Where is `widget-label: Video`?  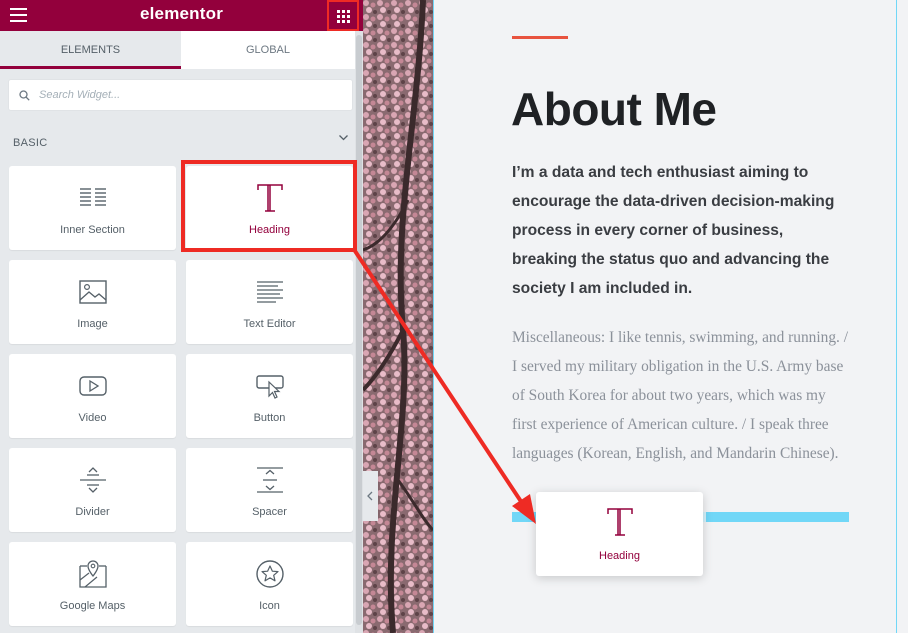 widget-label: Video is located at coordinates (92, 418).